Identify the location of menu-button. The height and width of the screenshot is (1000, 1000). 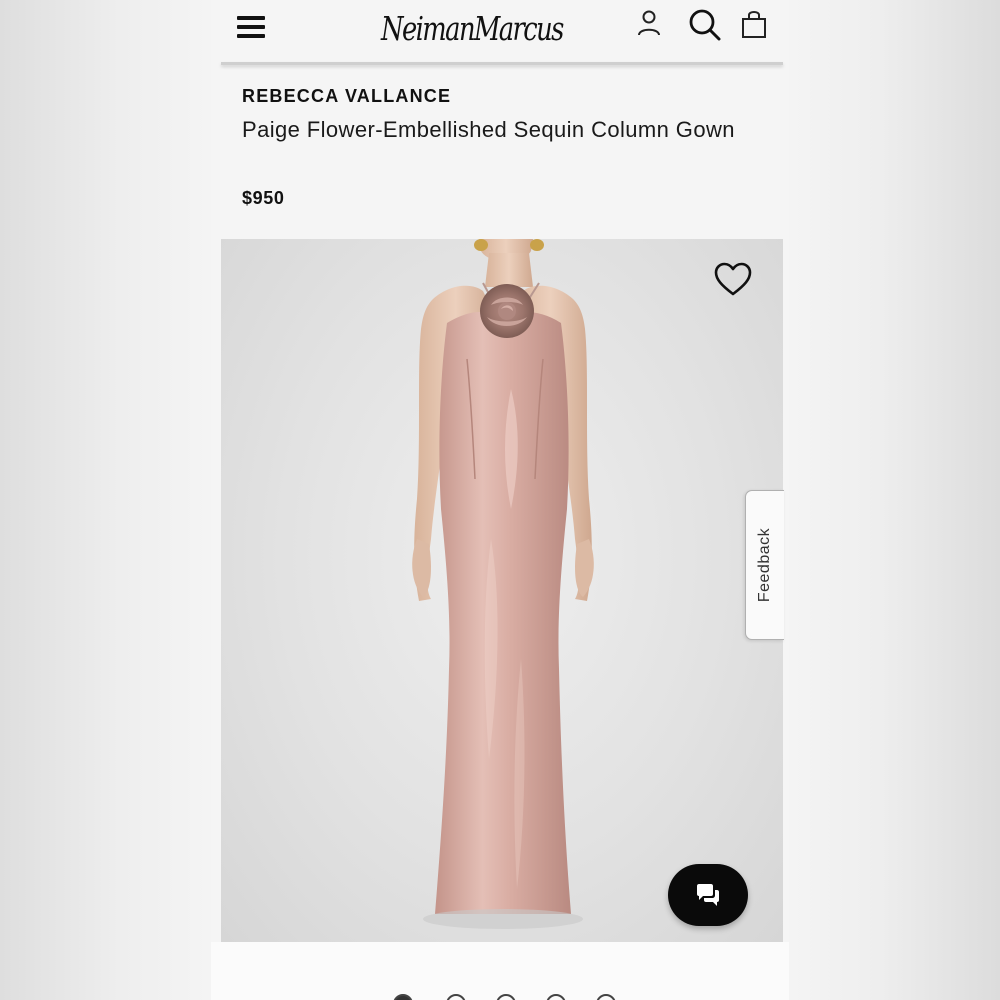
(251, 27).